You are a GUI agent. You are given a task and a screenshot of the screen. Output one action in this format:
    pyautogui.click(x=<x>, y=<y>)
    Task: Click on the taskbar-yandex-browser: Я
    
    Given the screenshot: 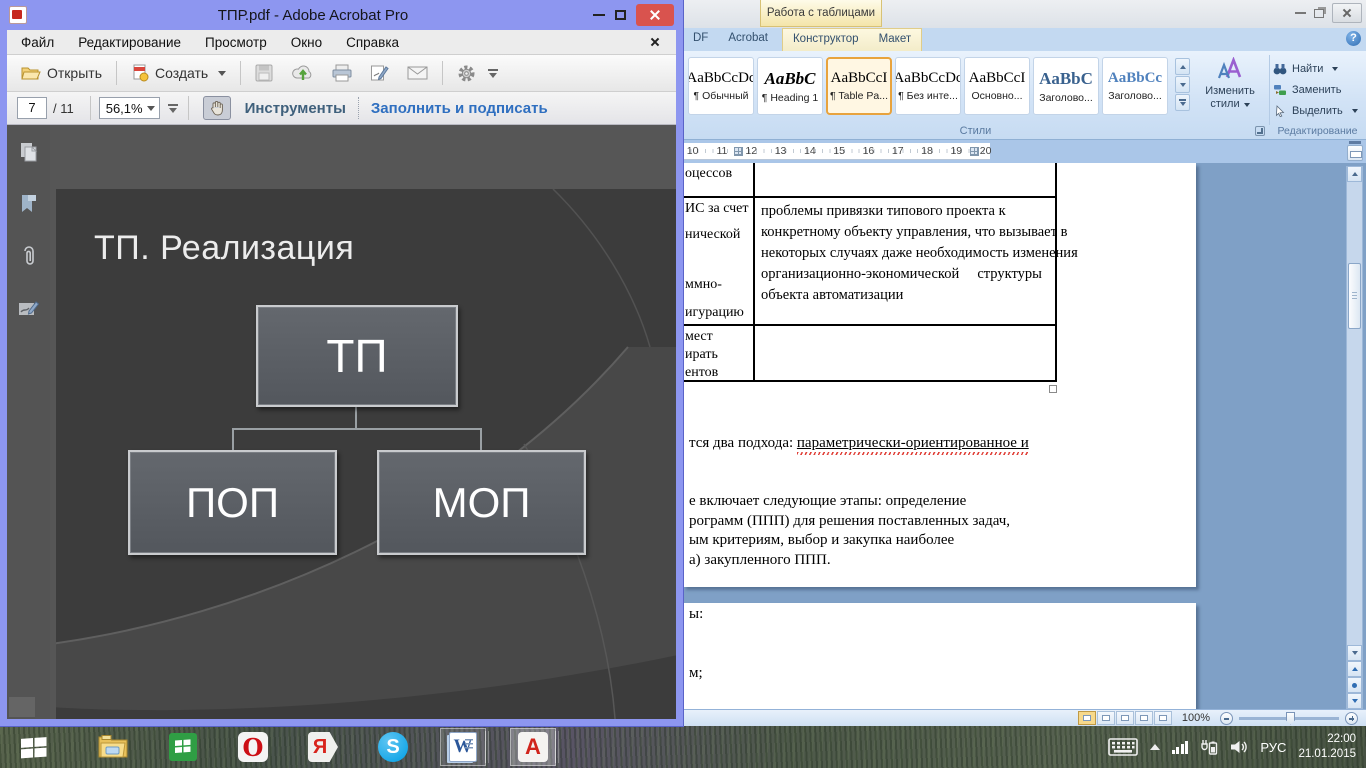 What is the action you would take?
    pyautogui.click(x=323, y=747)
    